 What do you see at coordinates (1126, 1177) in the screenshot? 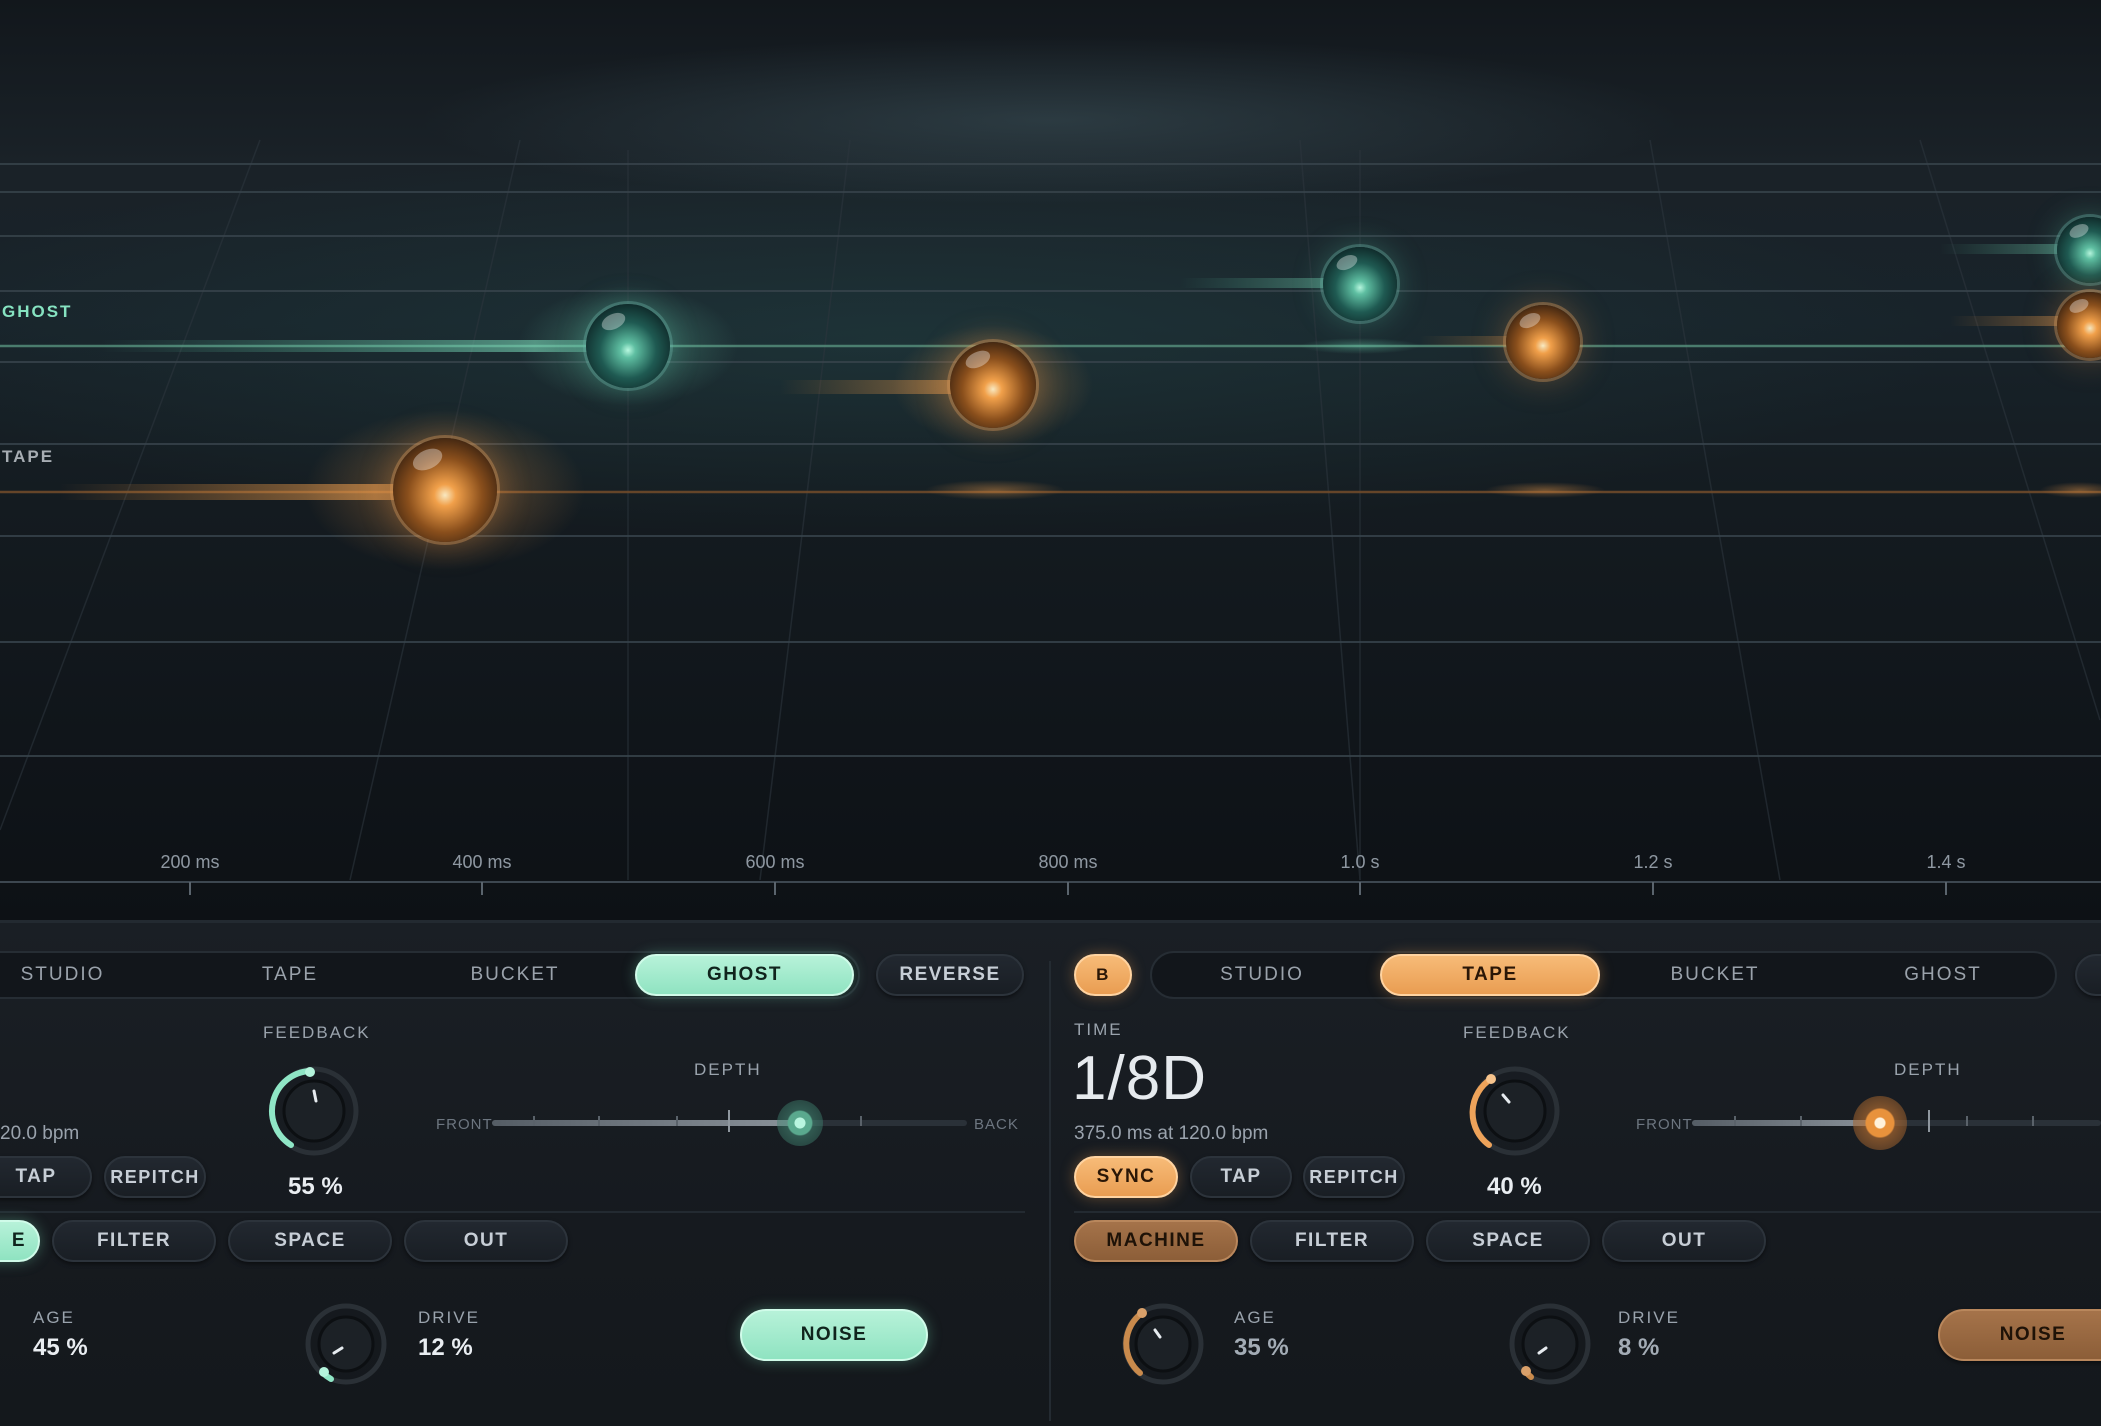
I see `deck-b-sync-button: SYNC` at bounding box center [1126, 1177].